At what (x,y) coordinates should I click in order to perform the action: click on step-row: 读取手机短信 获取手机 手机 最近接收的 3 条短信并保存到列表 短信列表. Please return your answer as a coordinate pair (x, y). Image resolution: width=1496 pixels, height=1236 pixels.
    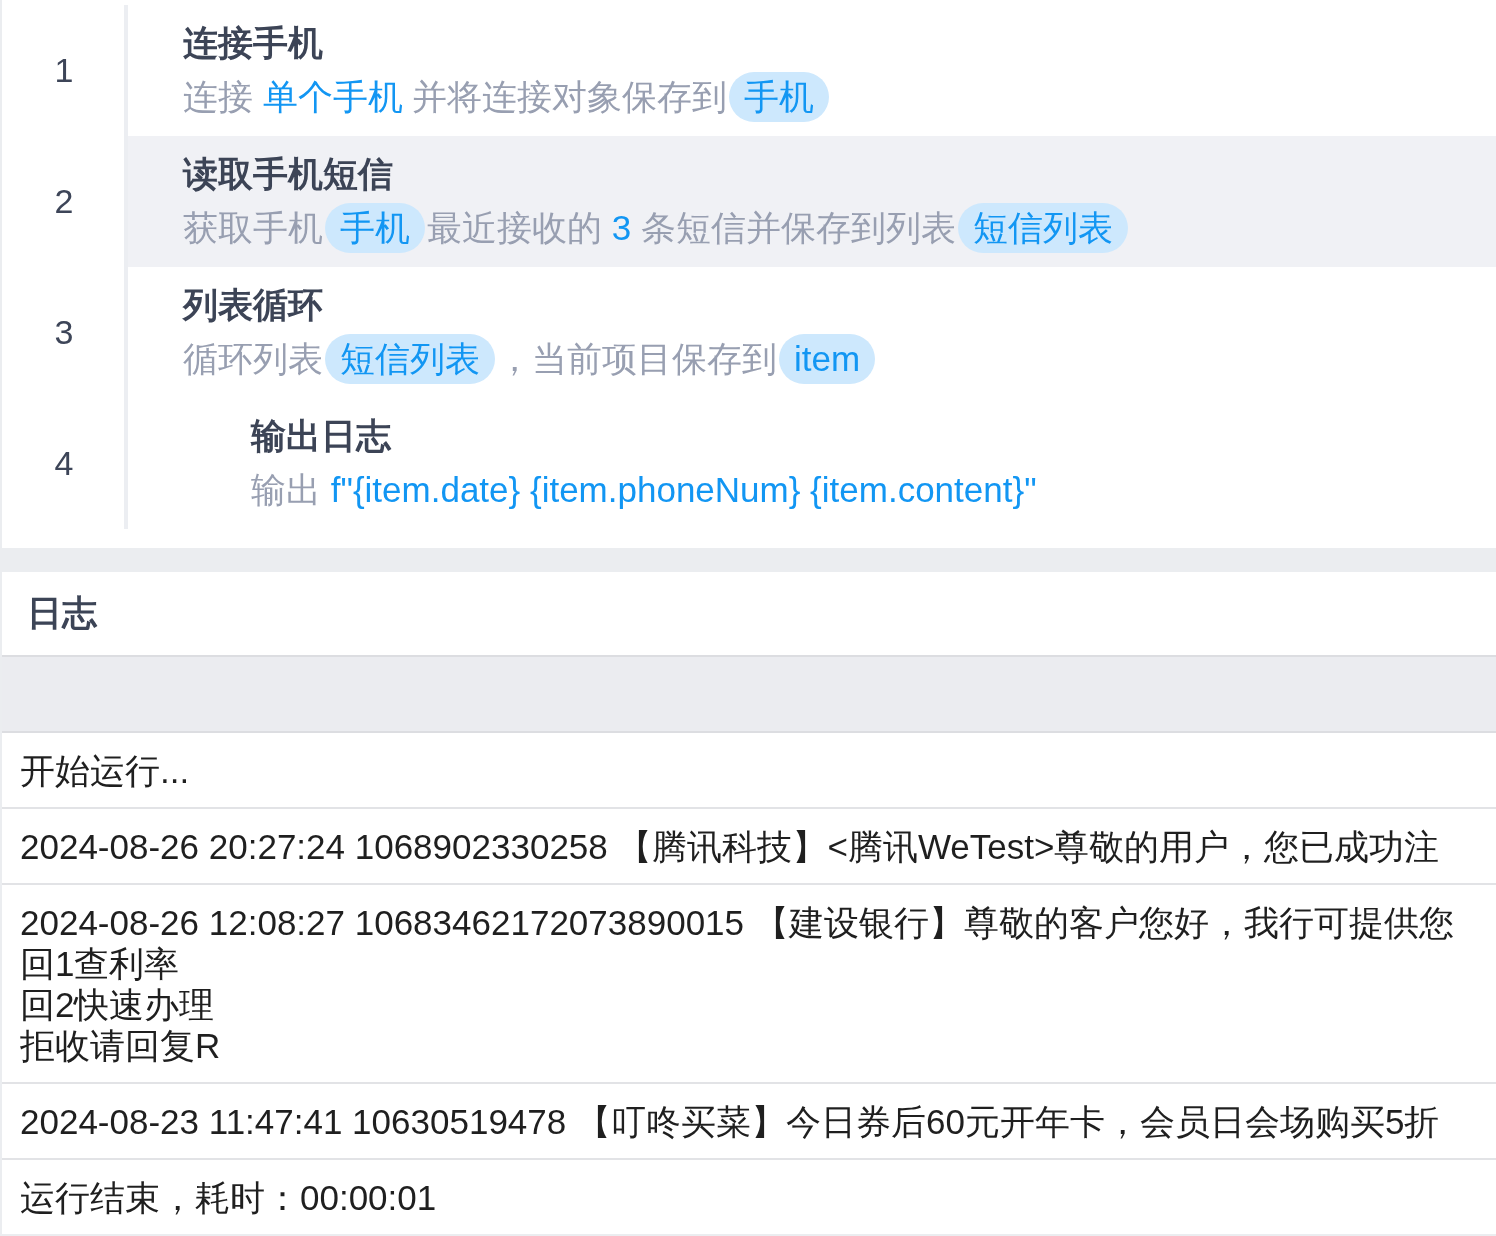
    Looking at the image, I should click on (812, 201).